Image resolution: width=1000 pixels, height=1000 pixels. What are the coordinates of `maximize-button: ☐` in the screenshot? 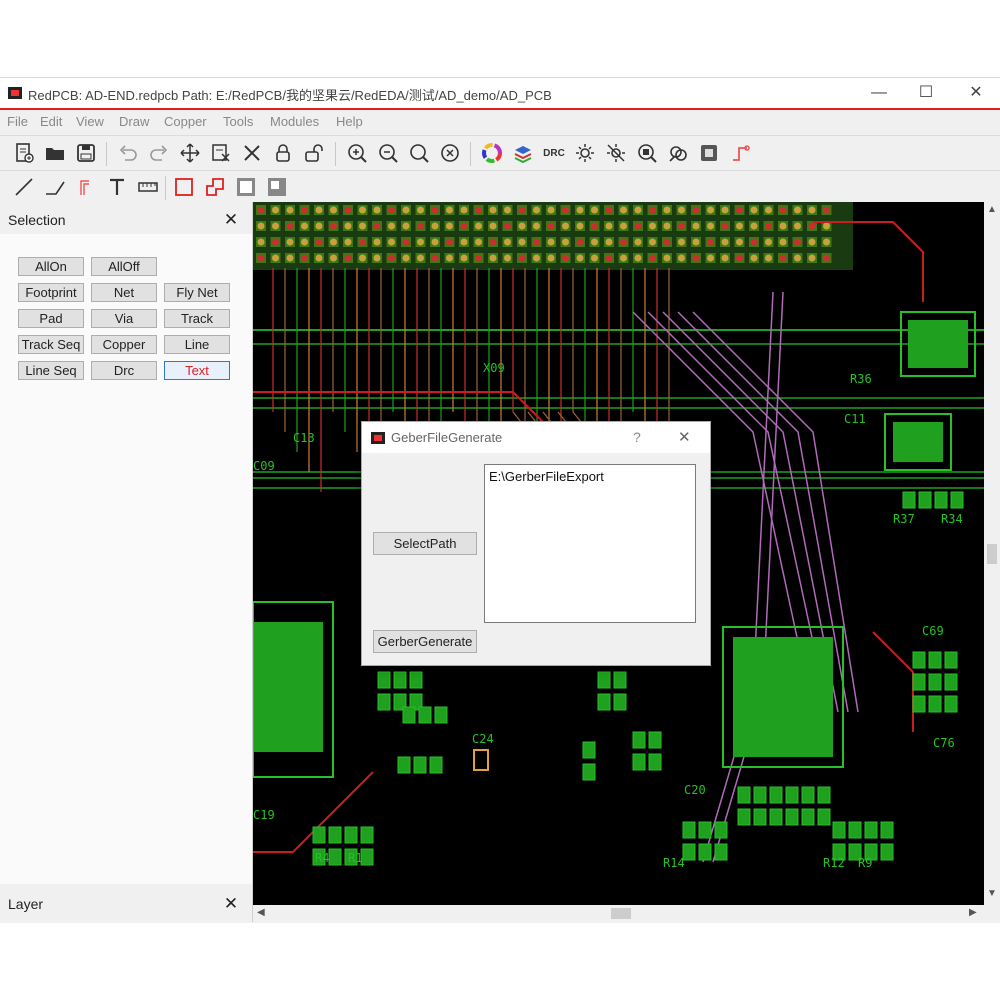 It's located at (926, 93).